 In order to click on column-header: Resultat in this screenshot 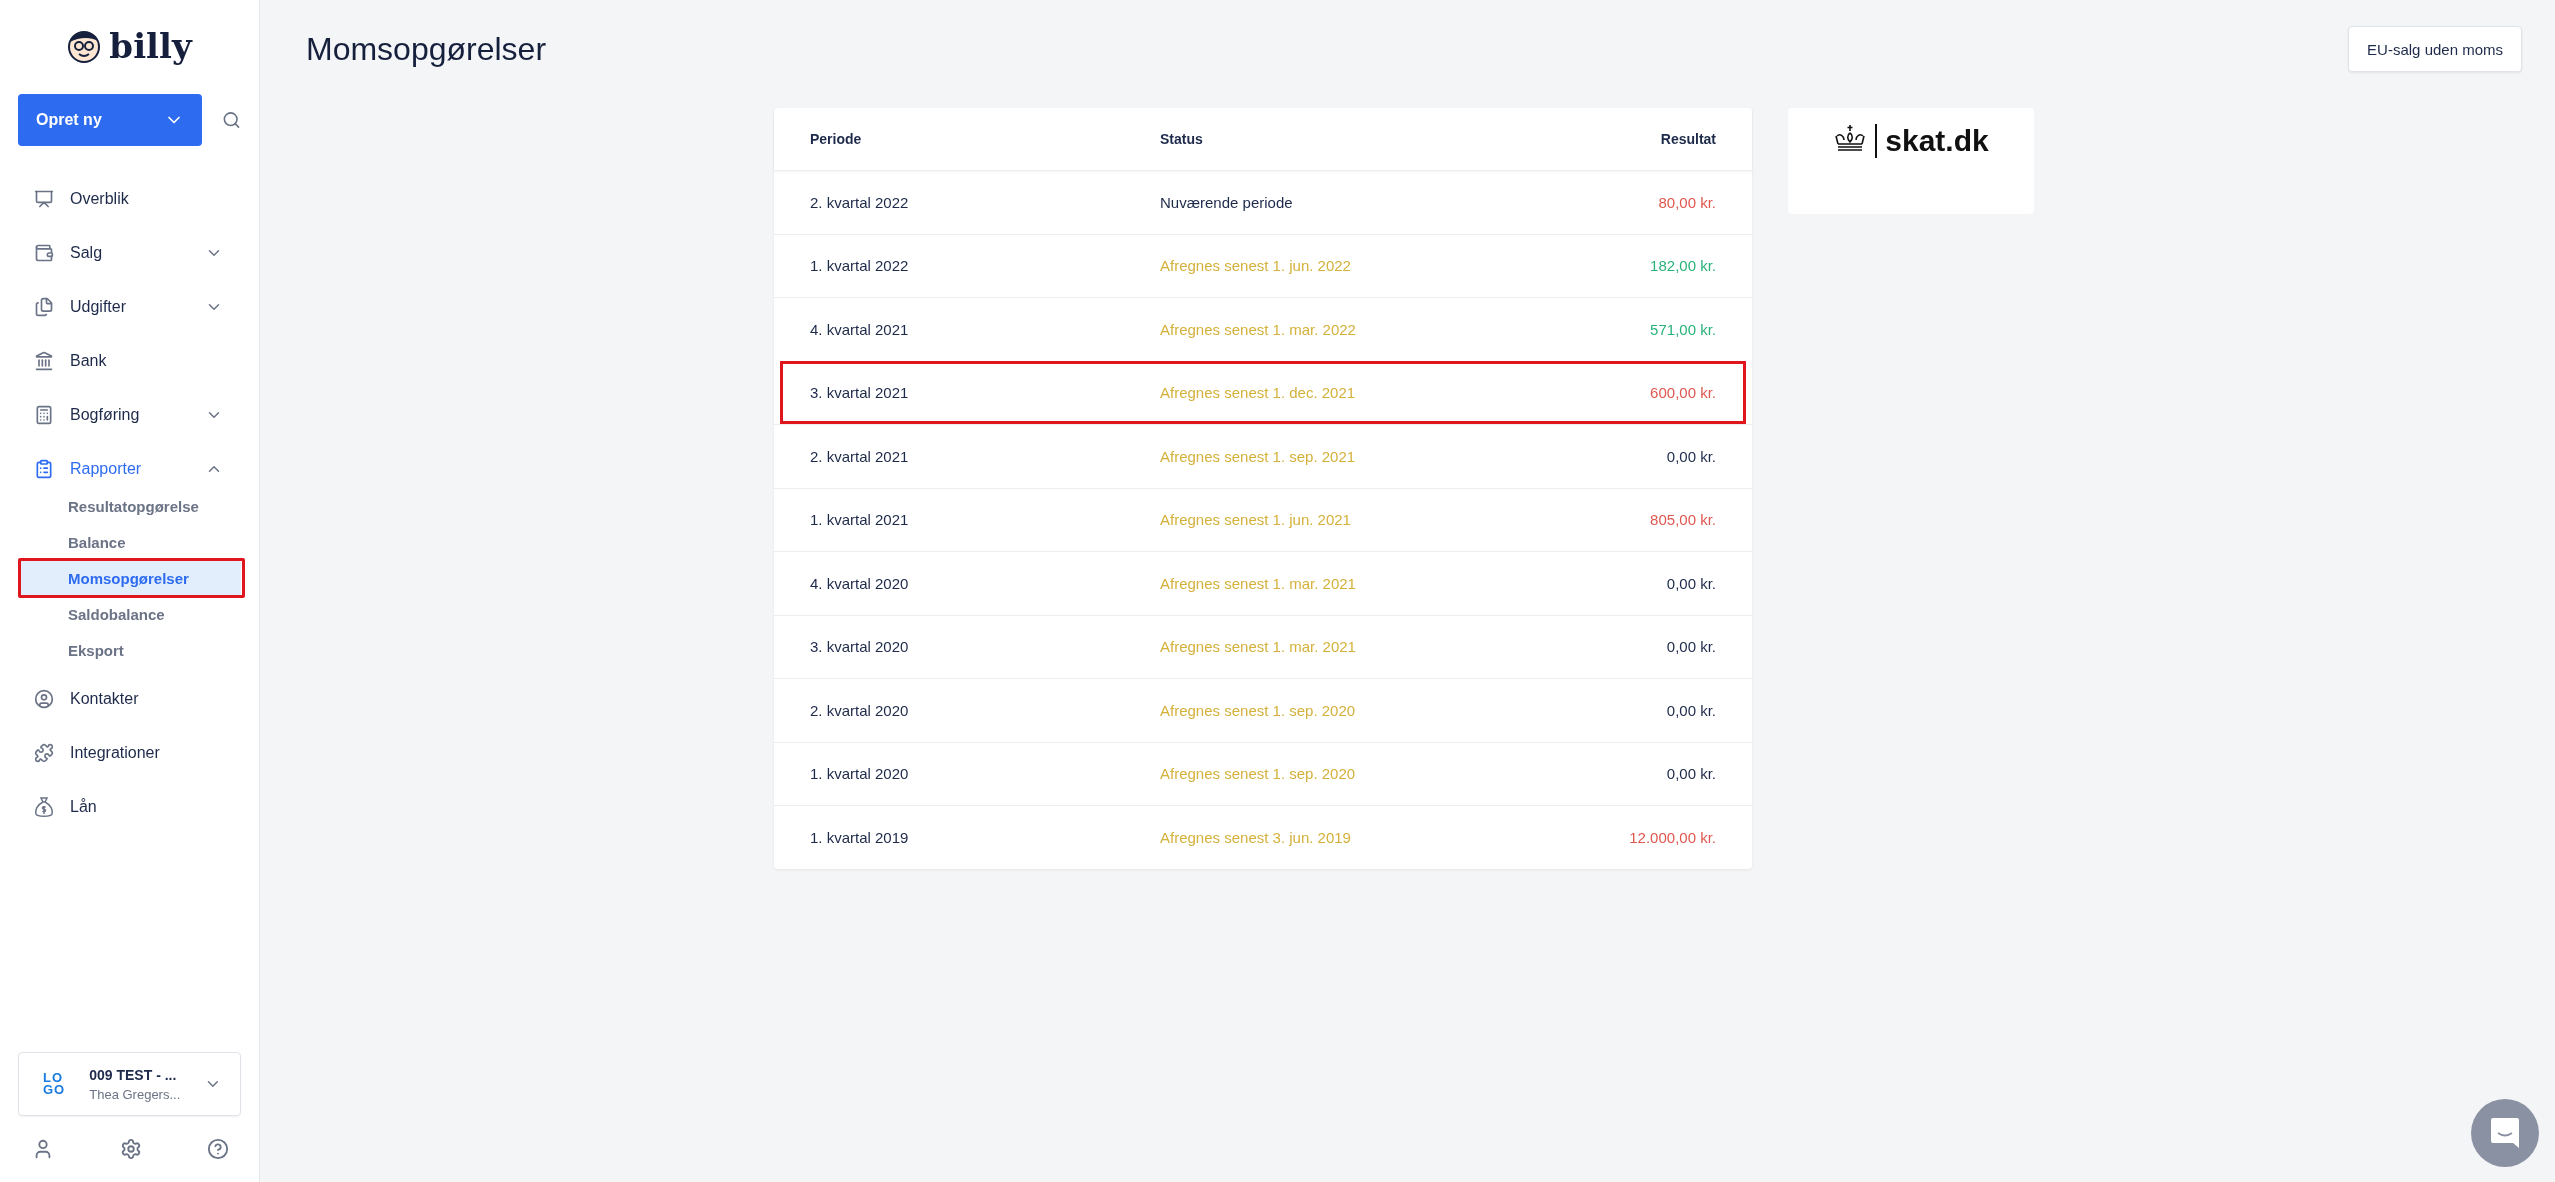, I will do `click(1687, 139)`.